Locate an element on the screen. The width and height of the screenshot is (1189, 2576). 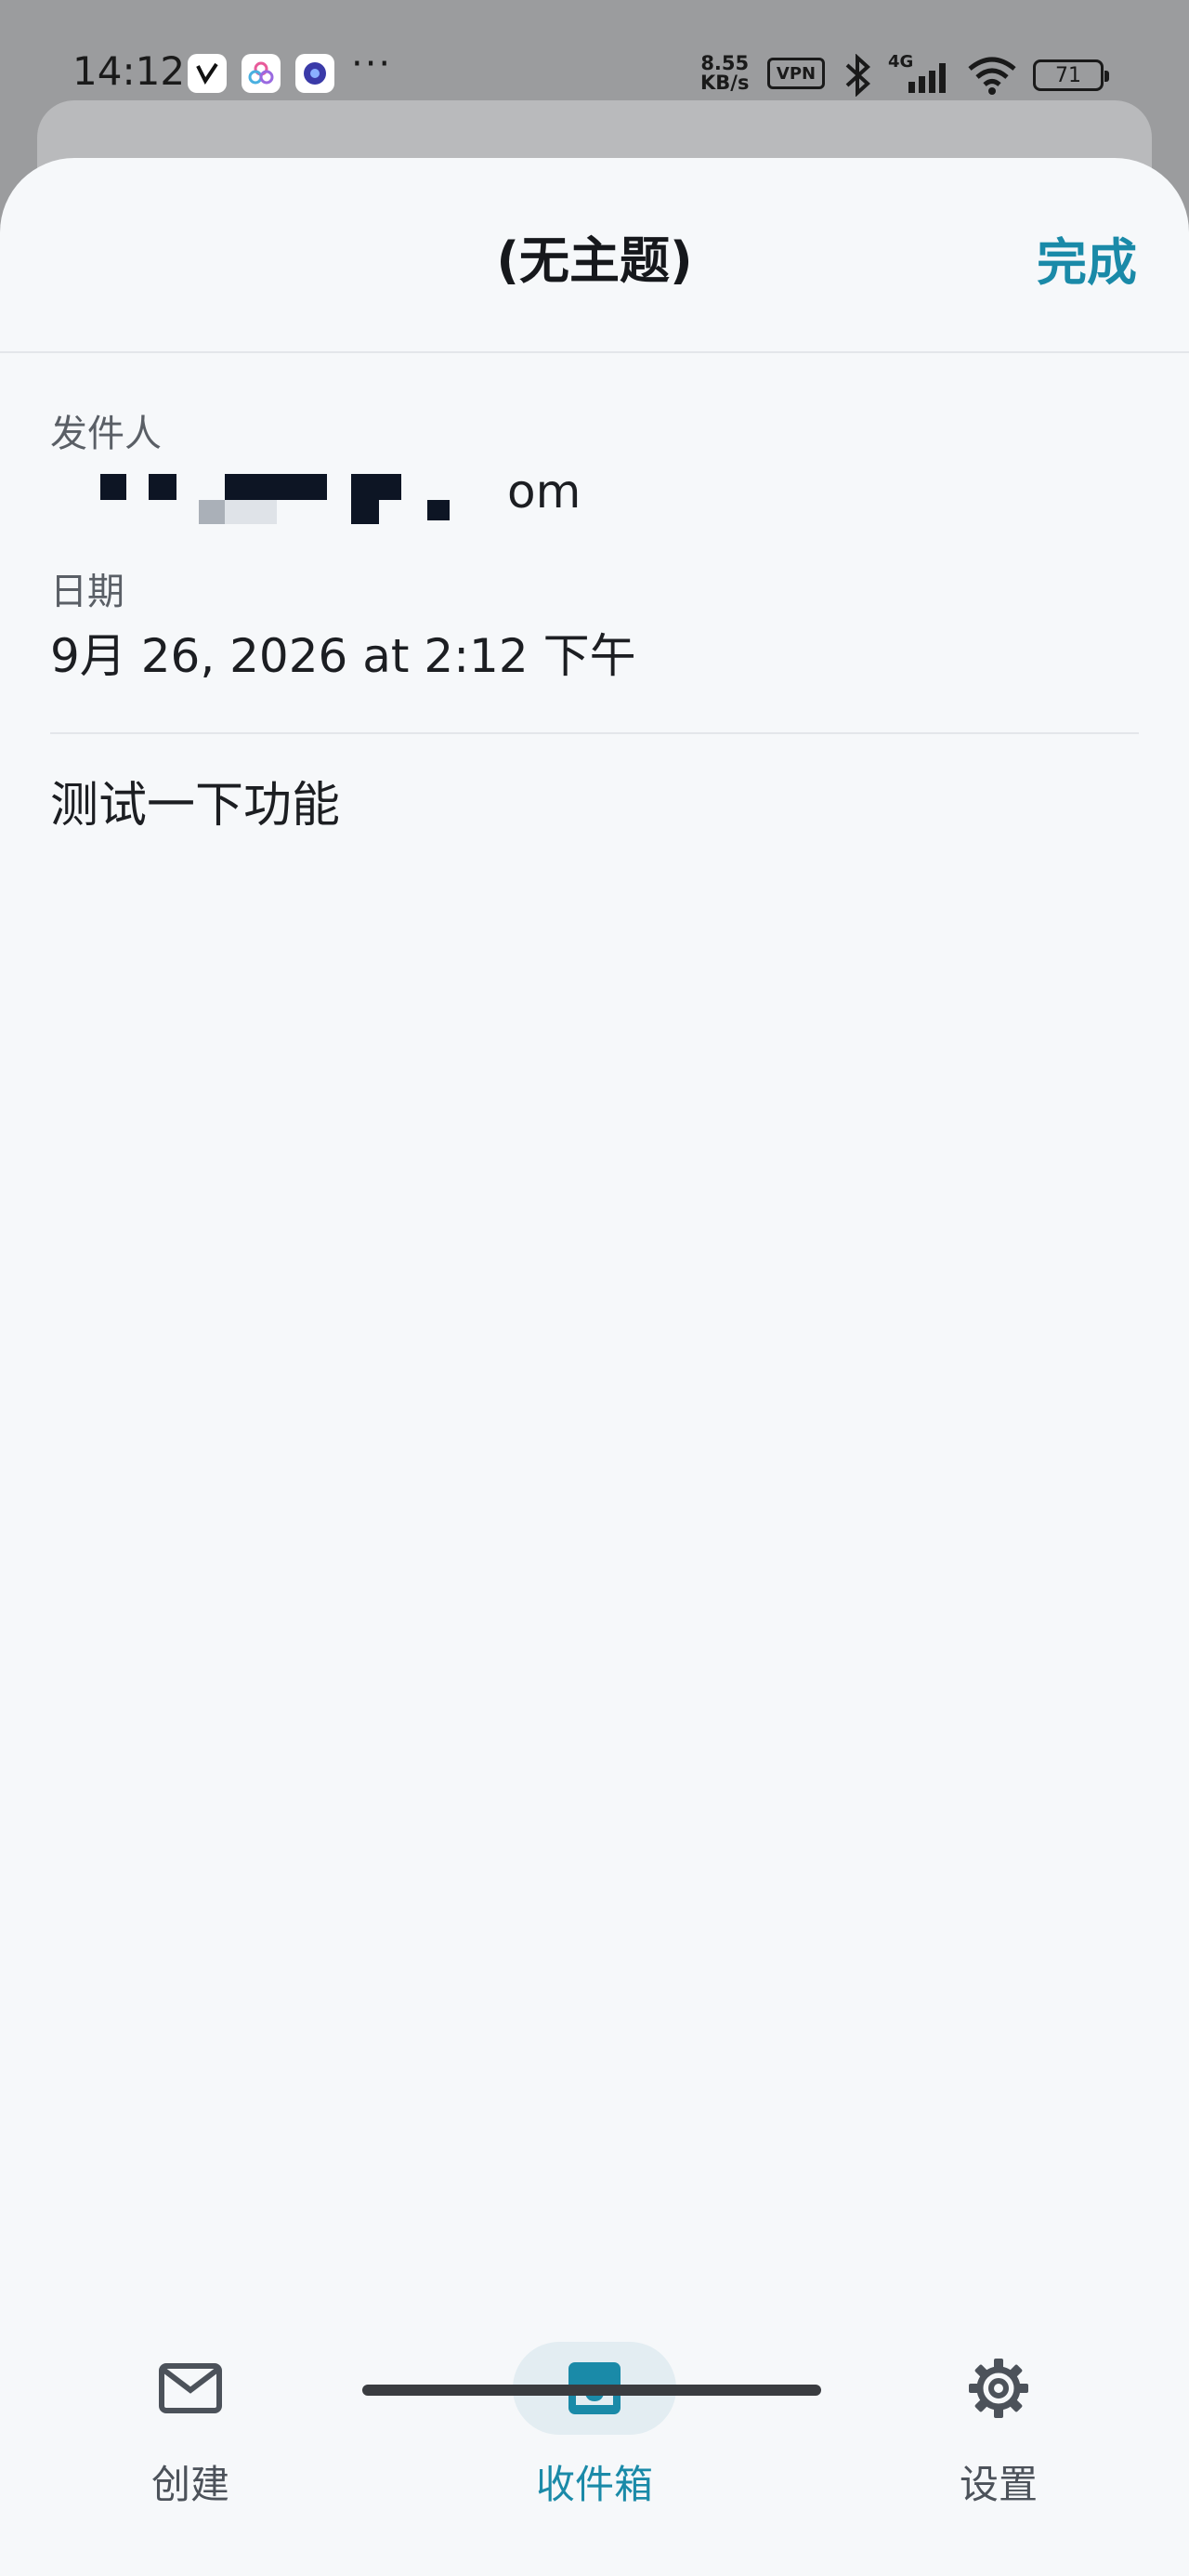
done-button: 完成 is located at coordinates (1087, 258).